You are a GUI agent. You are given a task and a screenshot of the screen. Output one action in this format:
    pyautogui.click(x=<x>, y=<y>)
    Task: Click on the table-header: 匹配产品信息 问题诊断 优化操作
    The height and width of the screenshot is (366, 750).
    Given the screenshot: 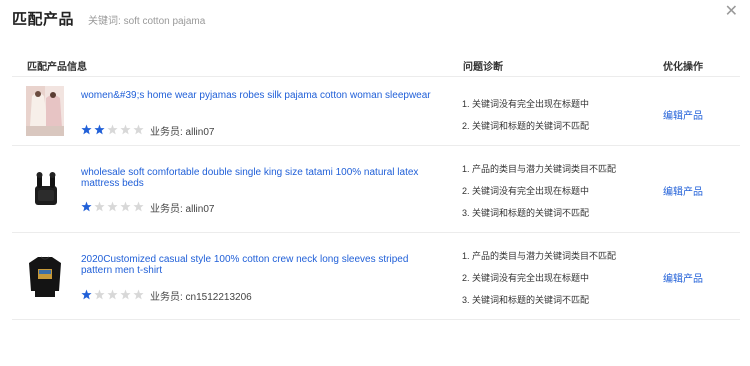 What is the action you would take?
    pyautogui.click(x=377, y=65)
    